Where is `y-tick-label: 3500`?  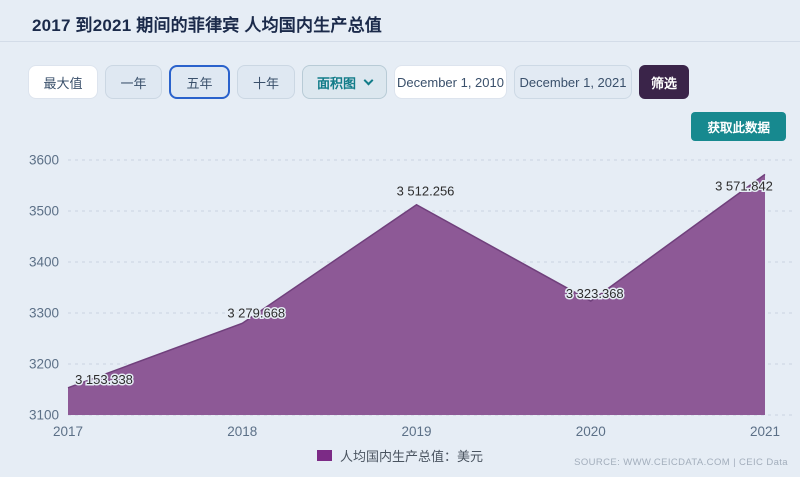 y-tick-label: 3500 is located at coordinates (44, 211).